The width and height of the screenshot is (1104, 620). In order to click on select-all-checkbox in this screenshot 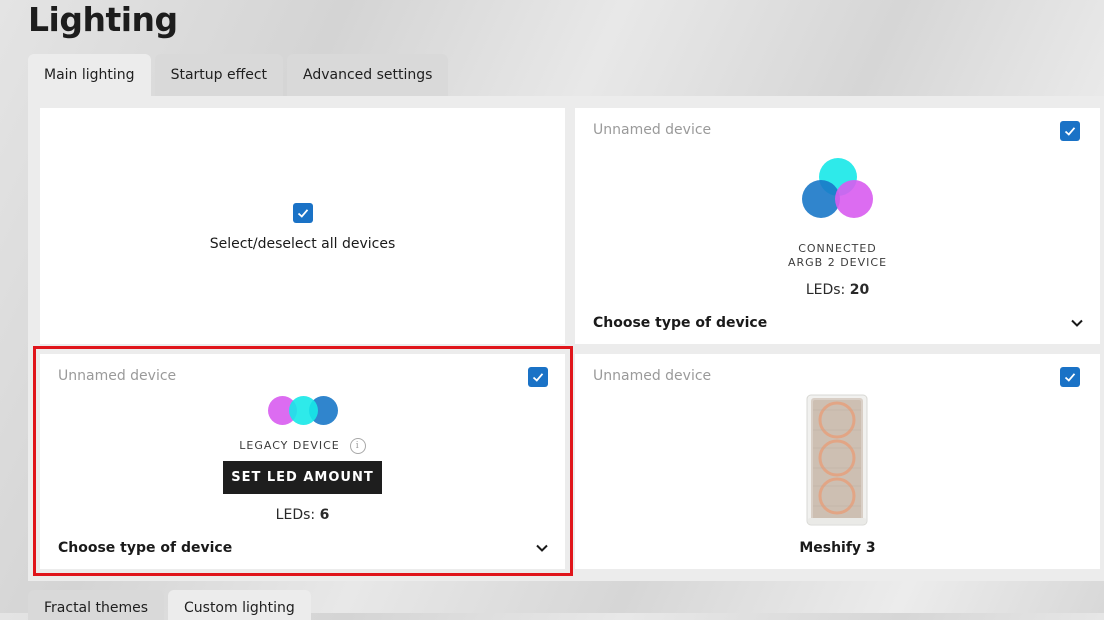, I will do `click(303, 213)`.